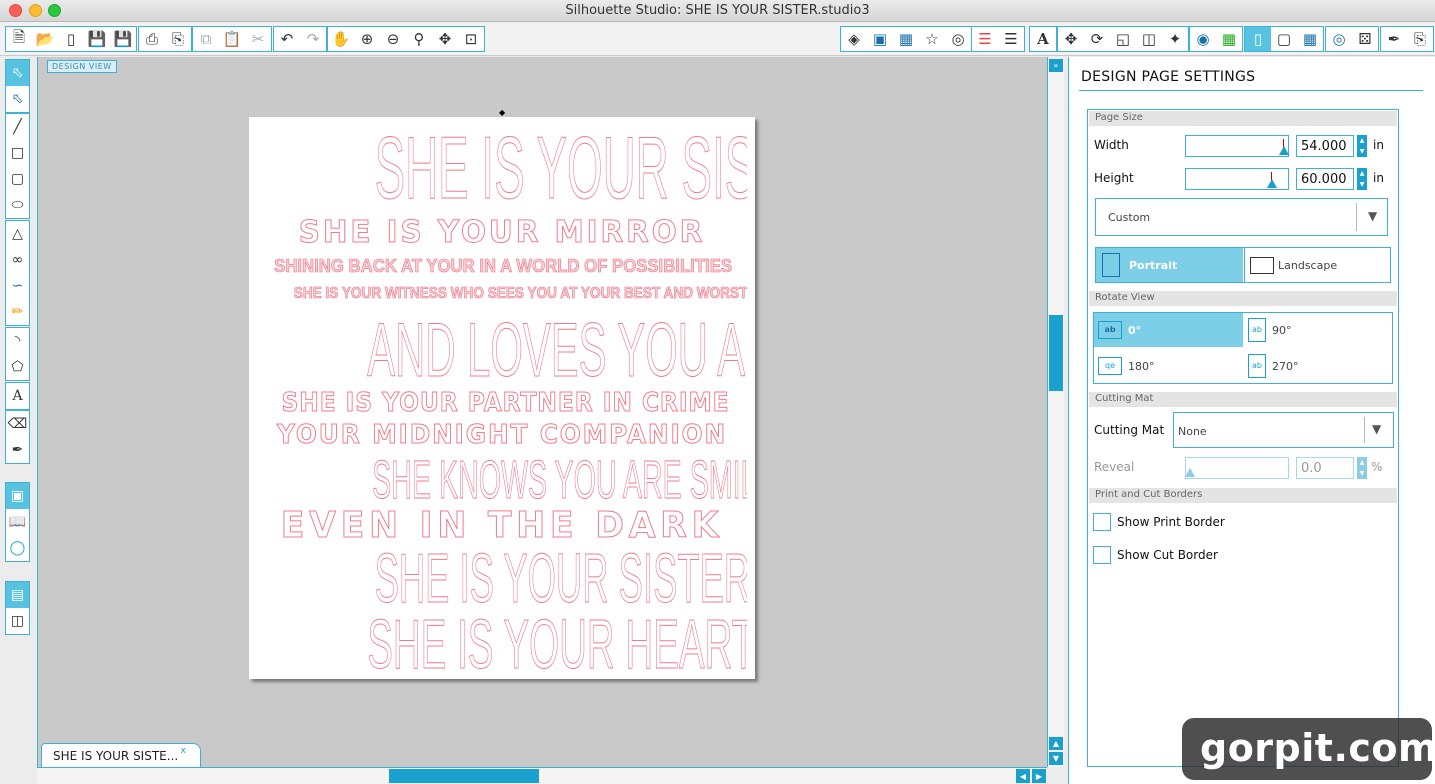  Describe the element at coordinates (1056, 65) in the screenshot. I see `collapse-panel-icon: »` at that location.